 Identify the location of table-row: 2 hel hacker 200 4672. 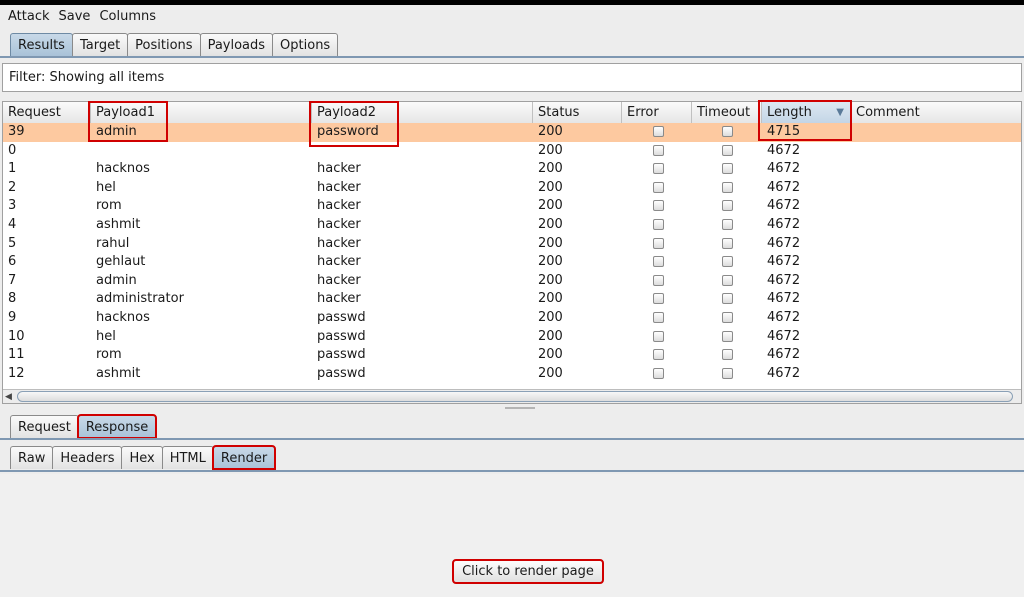
(512, 188).